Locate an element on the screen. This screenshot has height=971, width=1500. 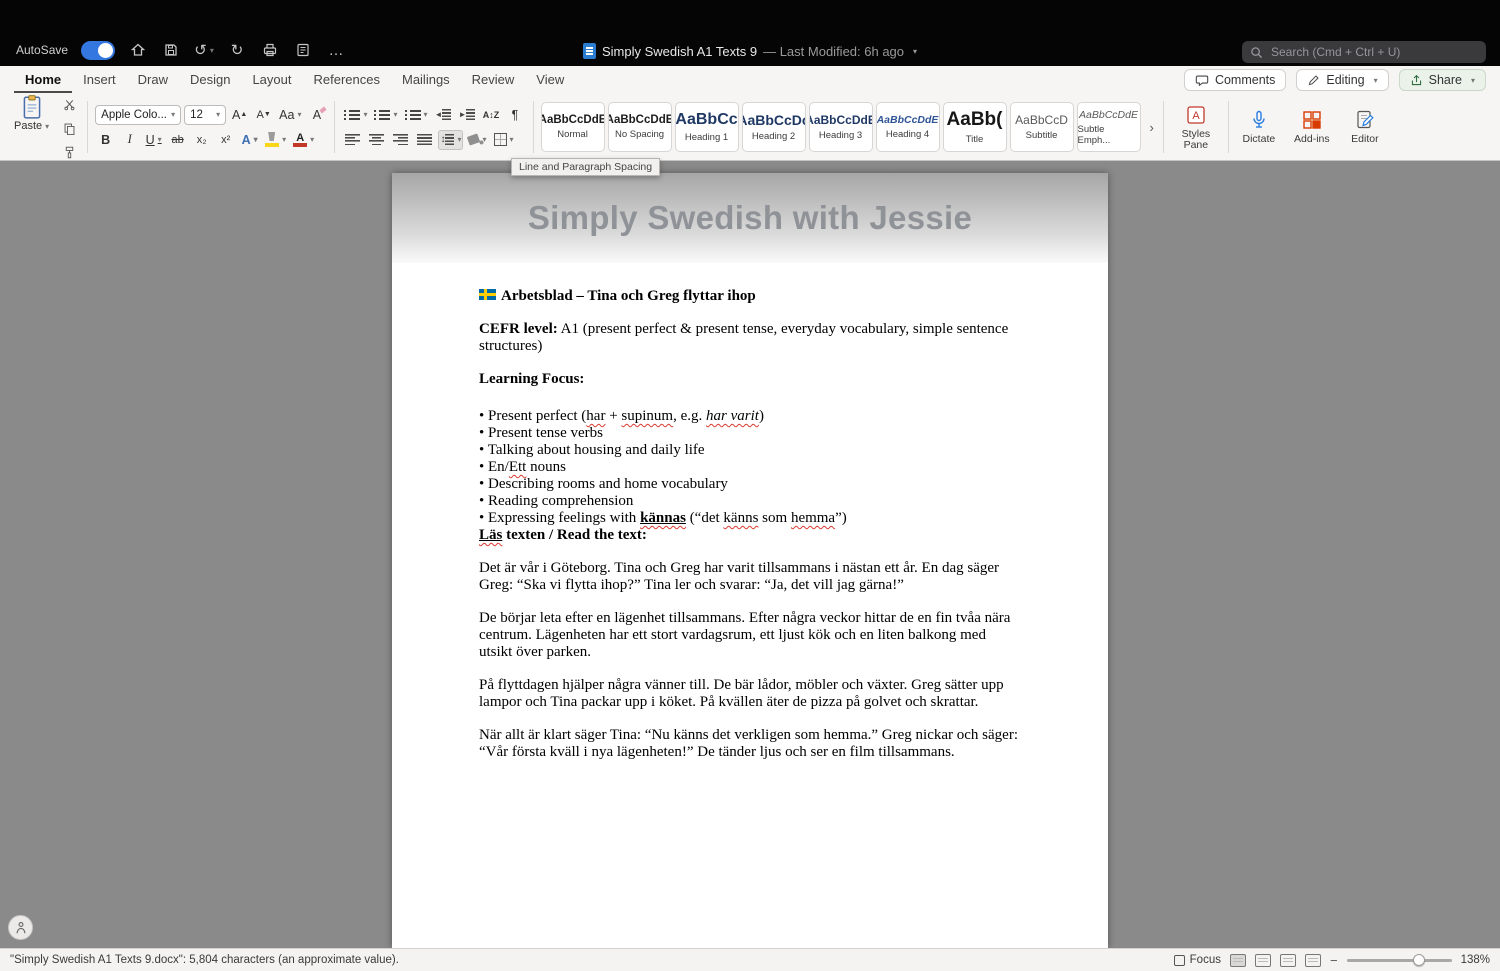
tab-references: References is located at coordinates (347, 80).